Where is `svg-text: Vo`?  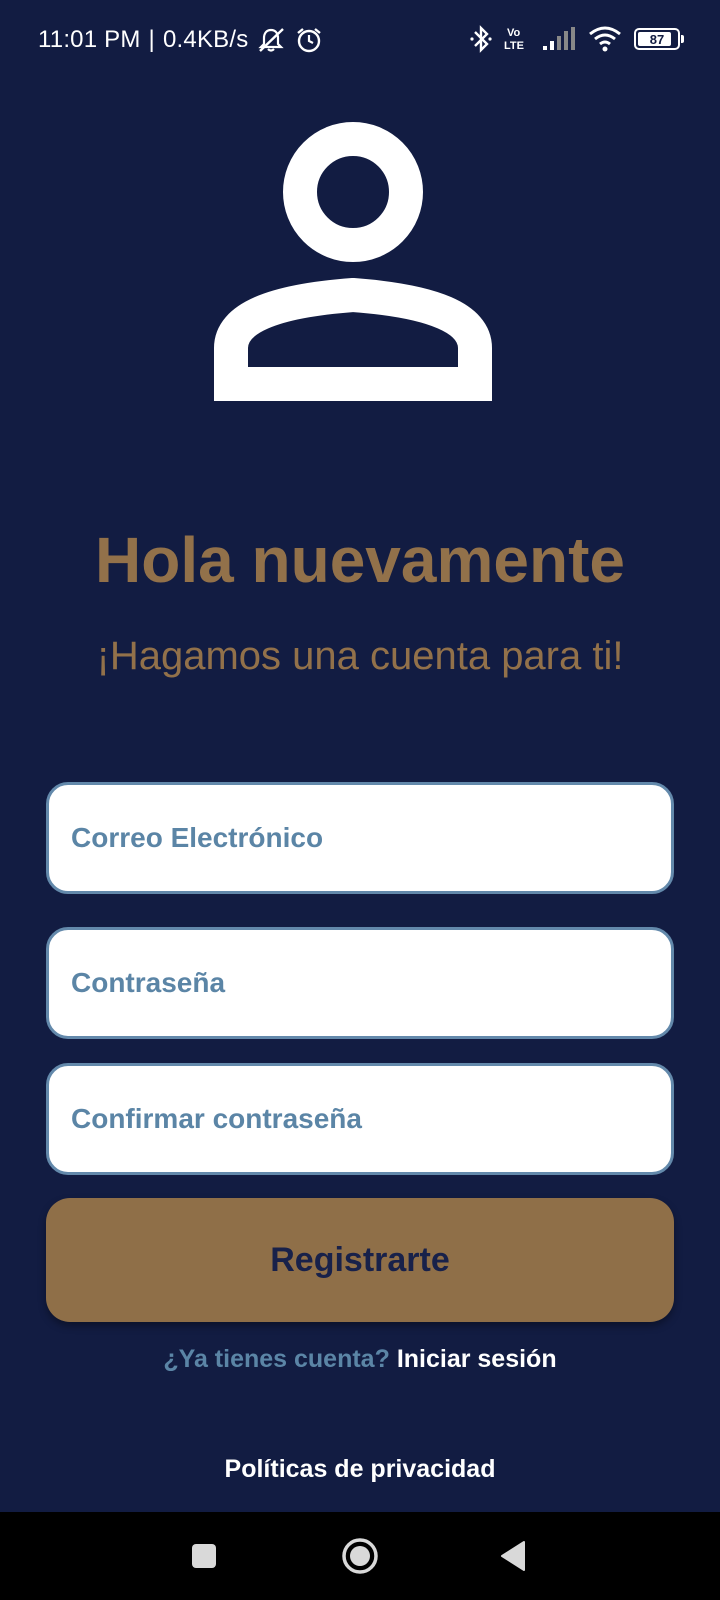 svg-text: Vo is located at coordinates (514, 33).